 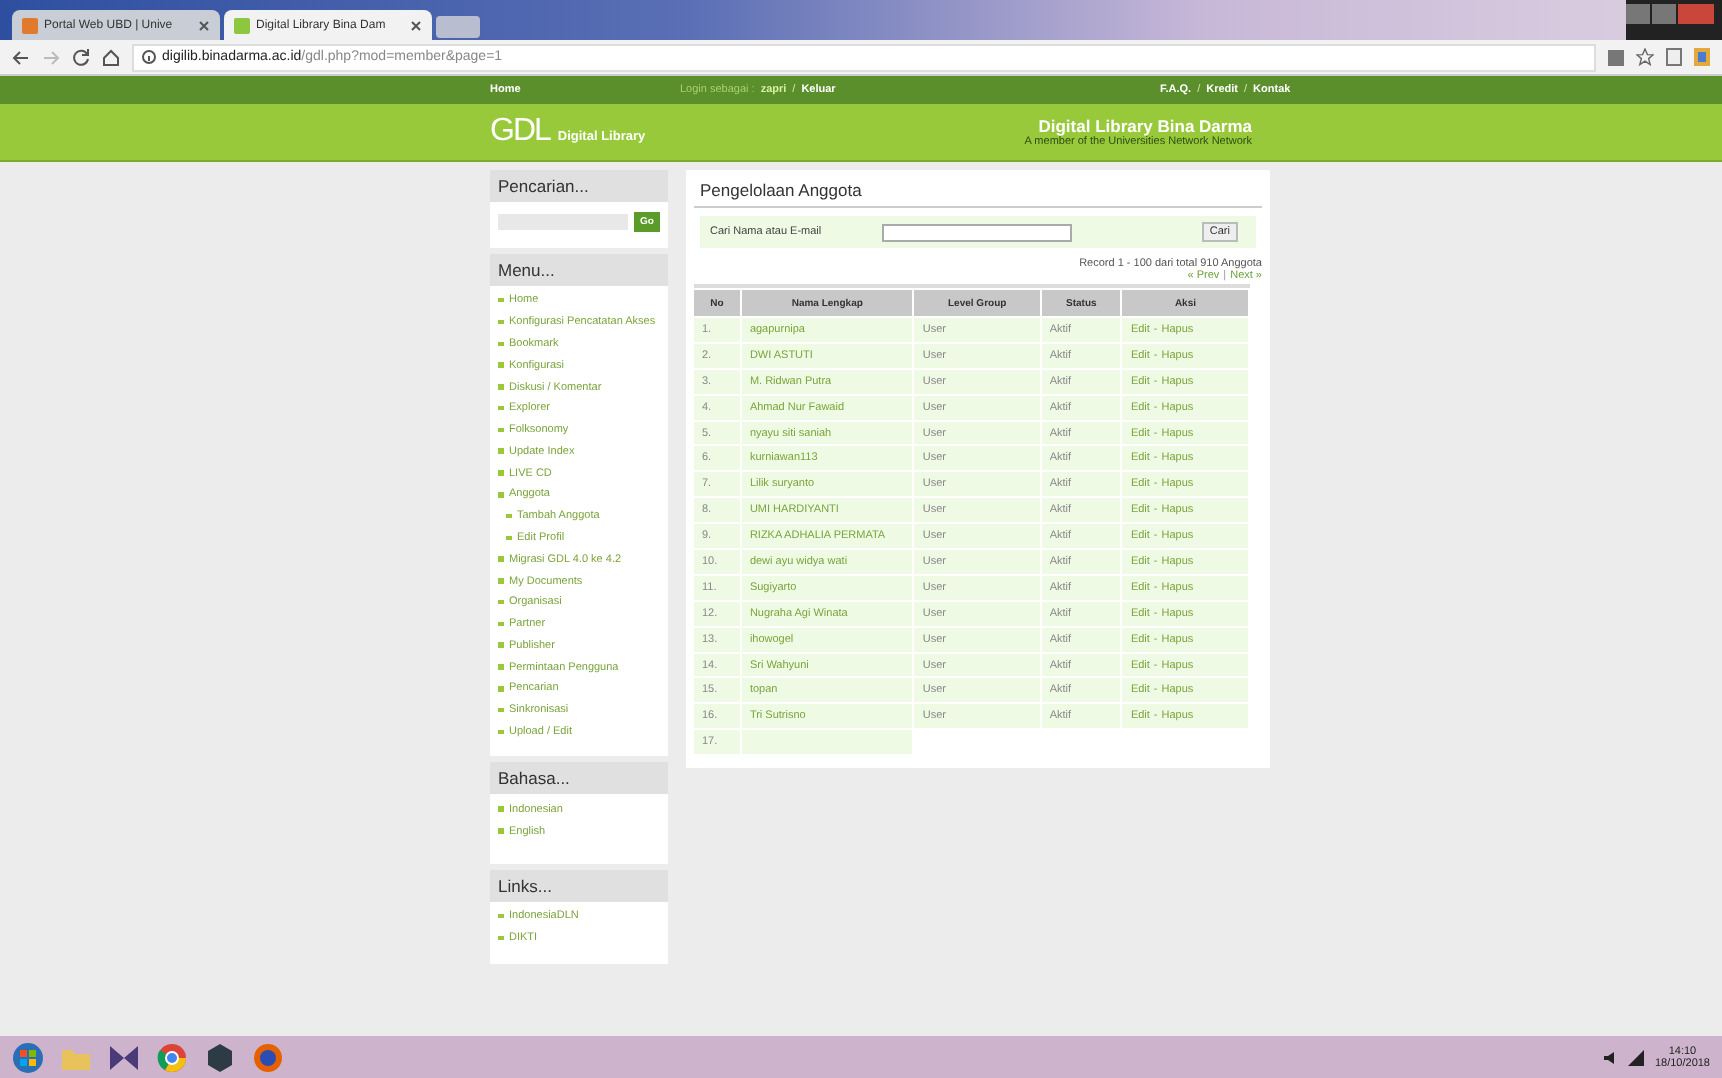 What do you see at coordinates (977, 232) in the screenshot?
I see `search-field` at bounding box center [977, 232].